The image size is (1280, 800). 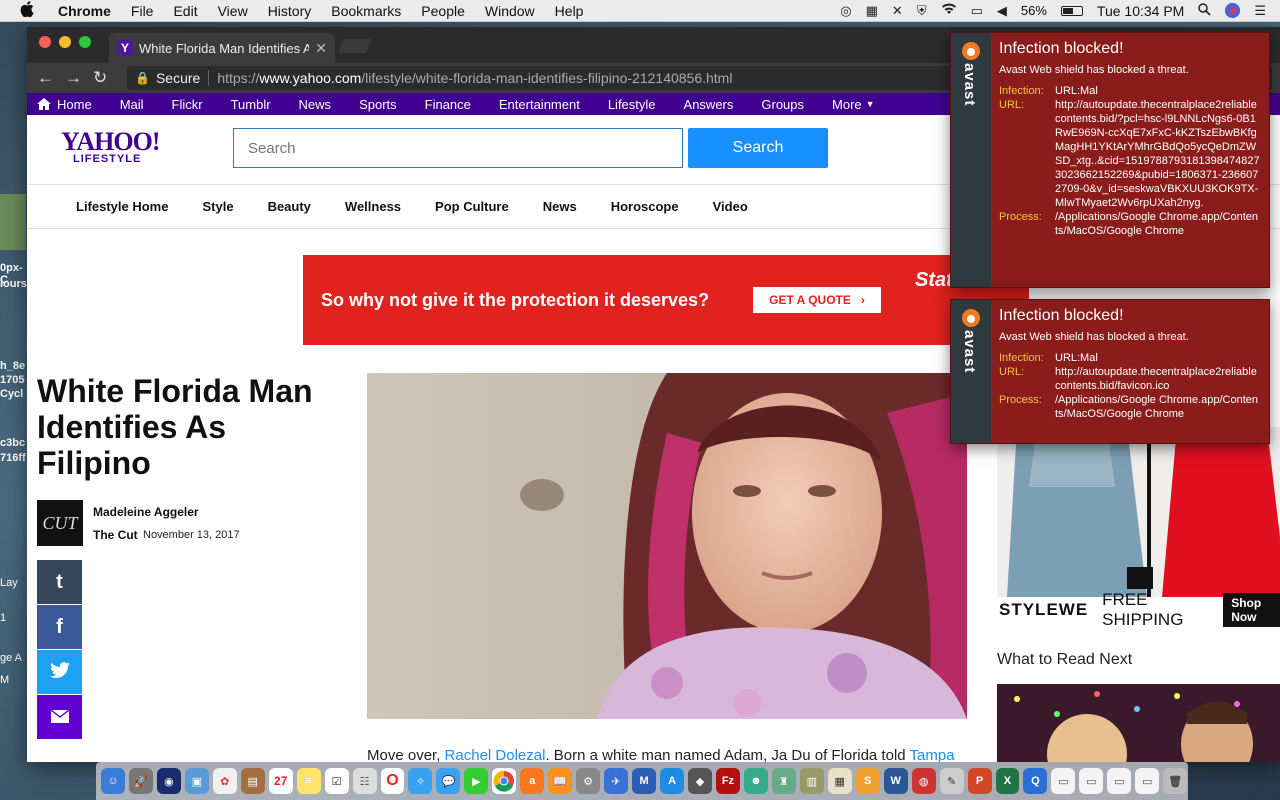 What do you see at coordinates (448, 104) in the screenshot?
I see `nav-finance: Finance` at bounding box center [448, 104].